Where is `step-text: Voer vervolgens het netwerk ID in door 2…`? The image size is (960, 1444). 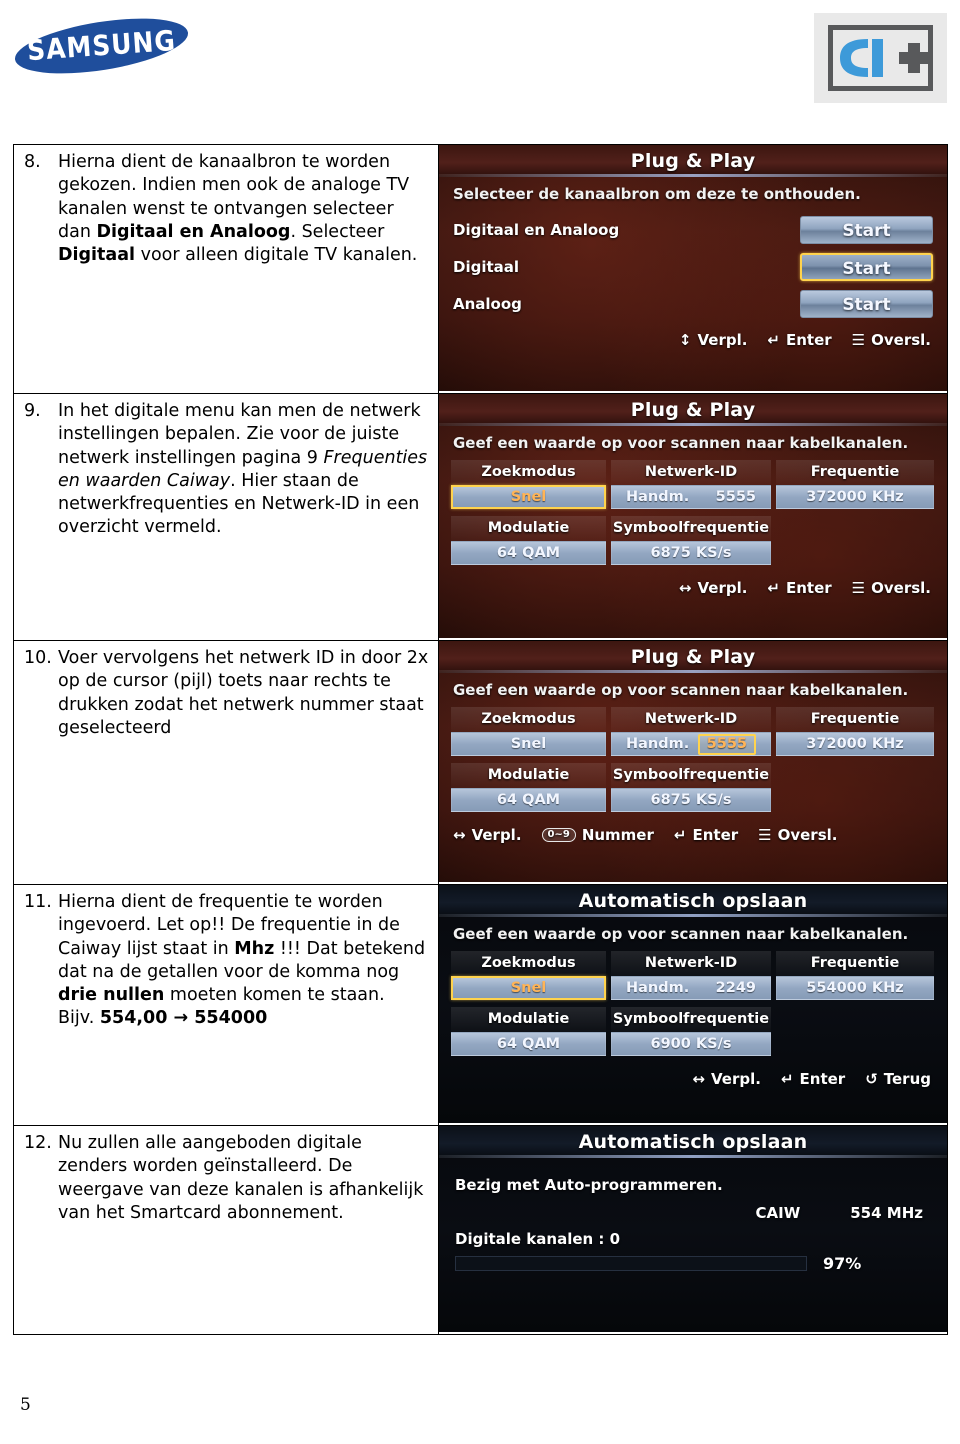
step-text: Voer vervolgens het netwerk ID in door 2… is located at coordinates (243, 693).